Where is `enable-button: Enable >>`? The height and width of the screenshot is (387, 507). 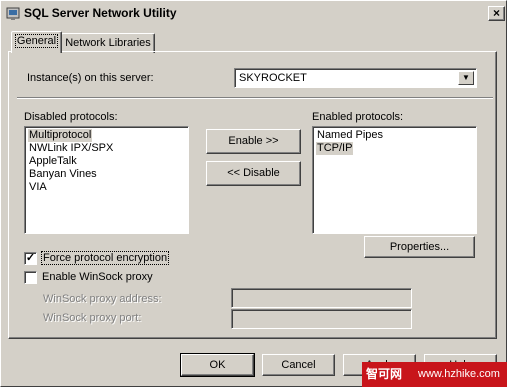 enable-button: Enable >> is located at coordinates (253, 141).